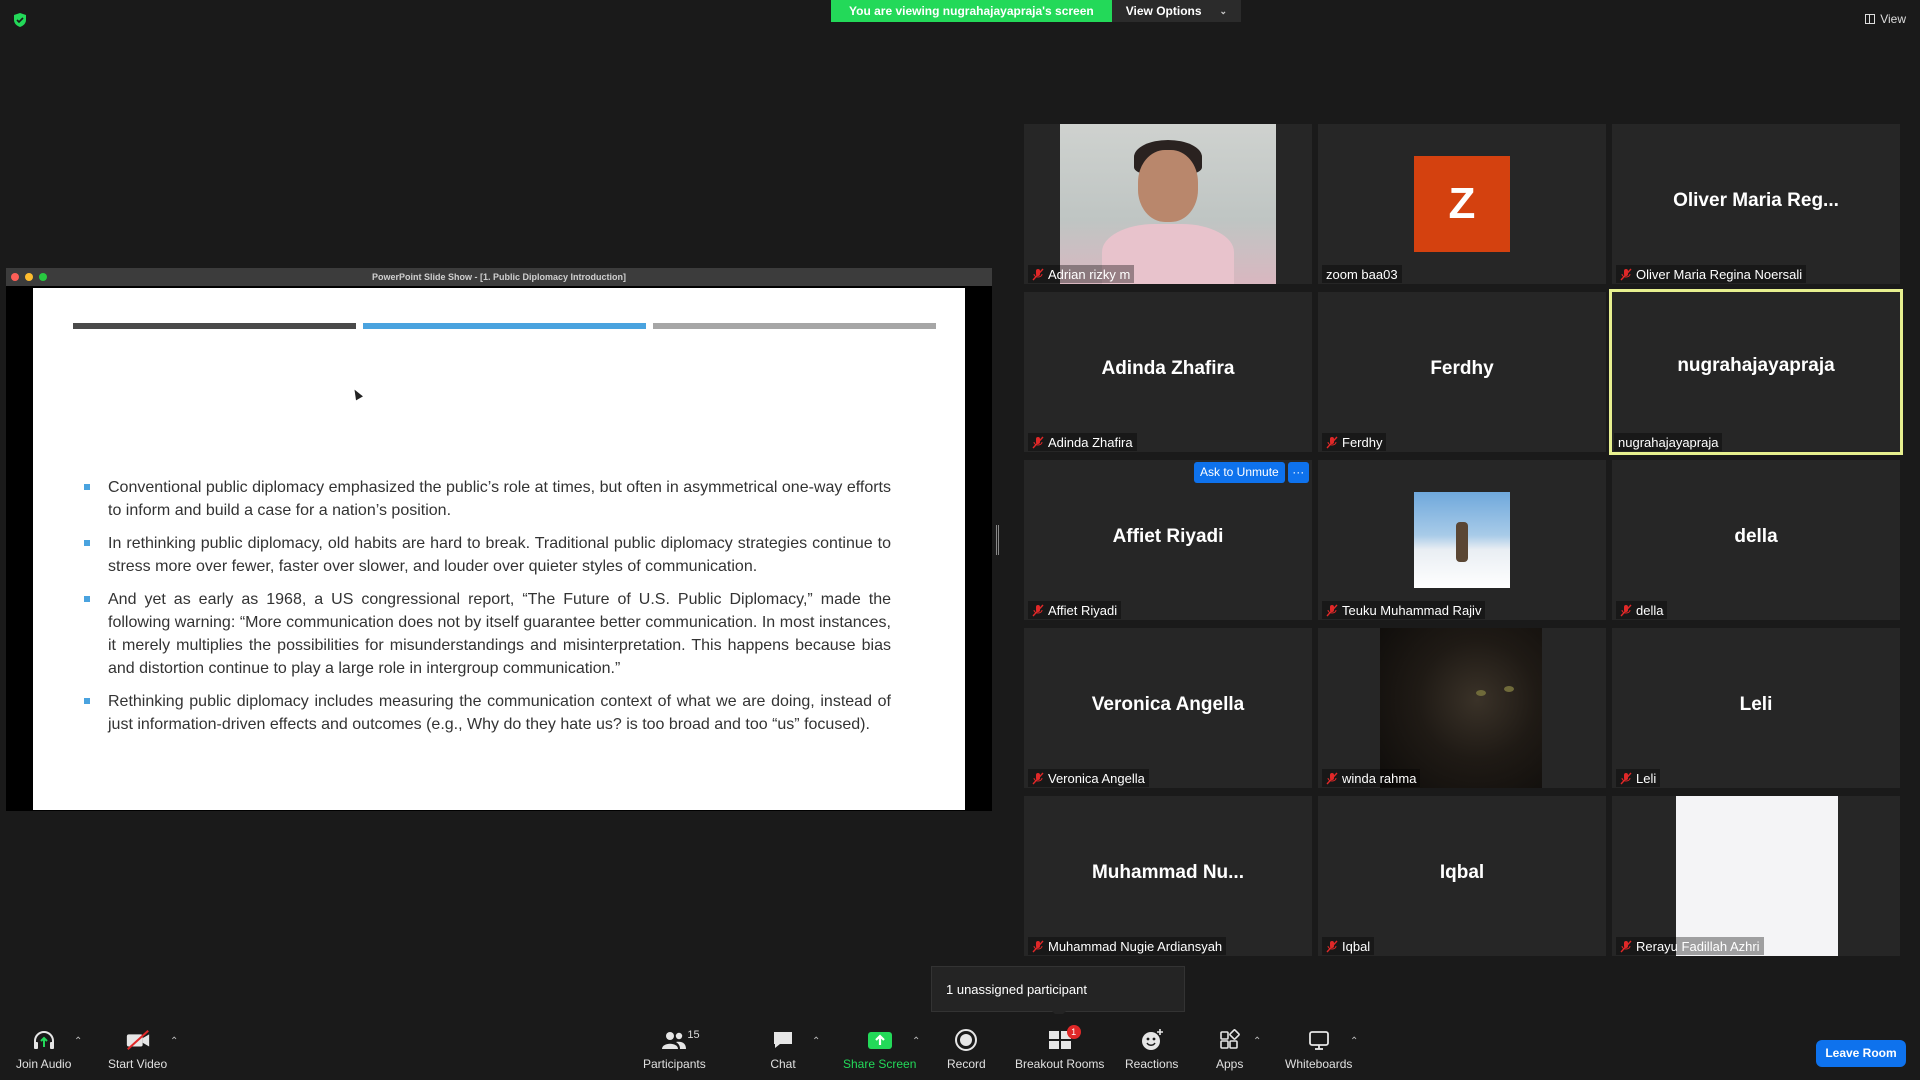 This screenshot has height=1080, width=1920. Describe the element at coordinates (1756, 540) in the screenshot. I see `participant-tile: della della` at that location.